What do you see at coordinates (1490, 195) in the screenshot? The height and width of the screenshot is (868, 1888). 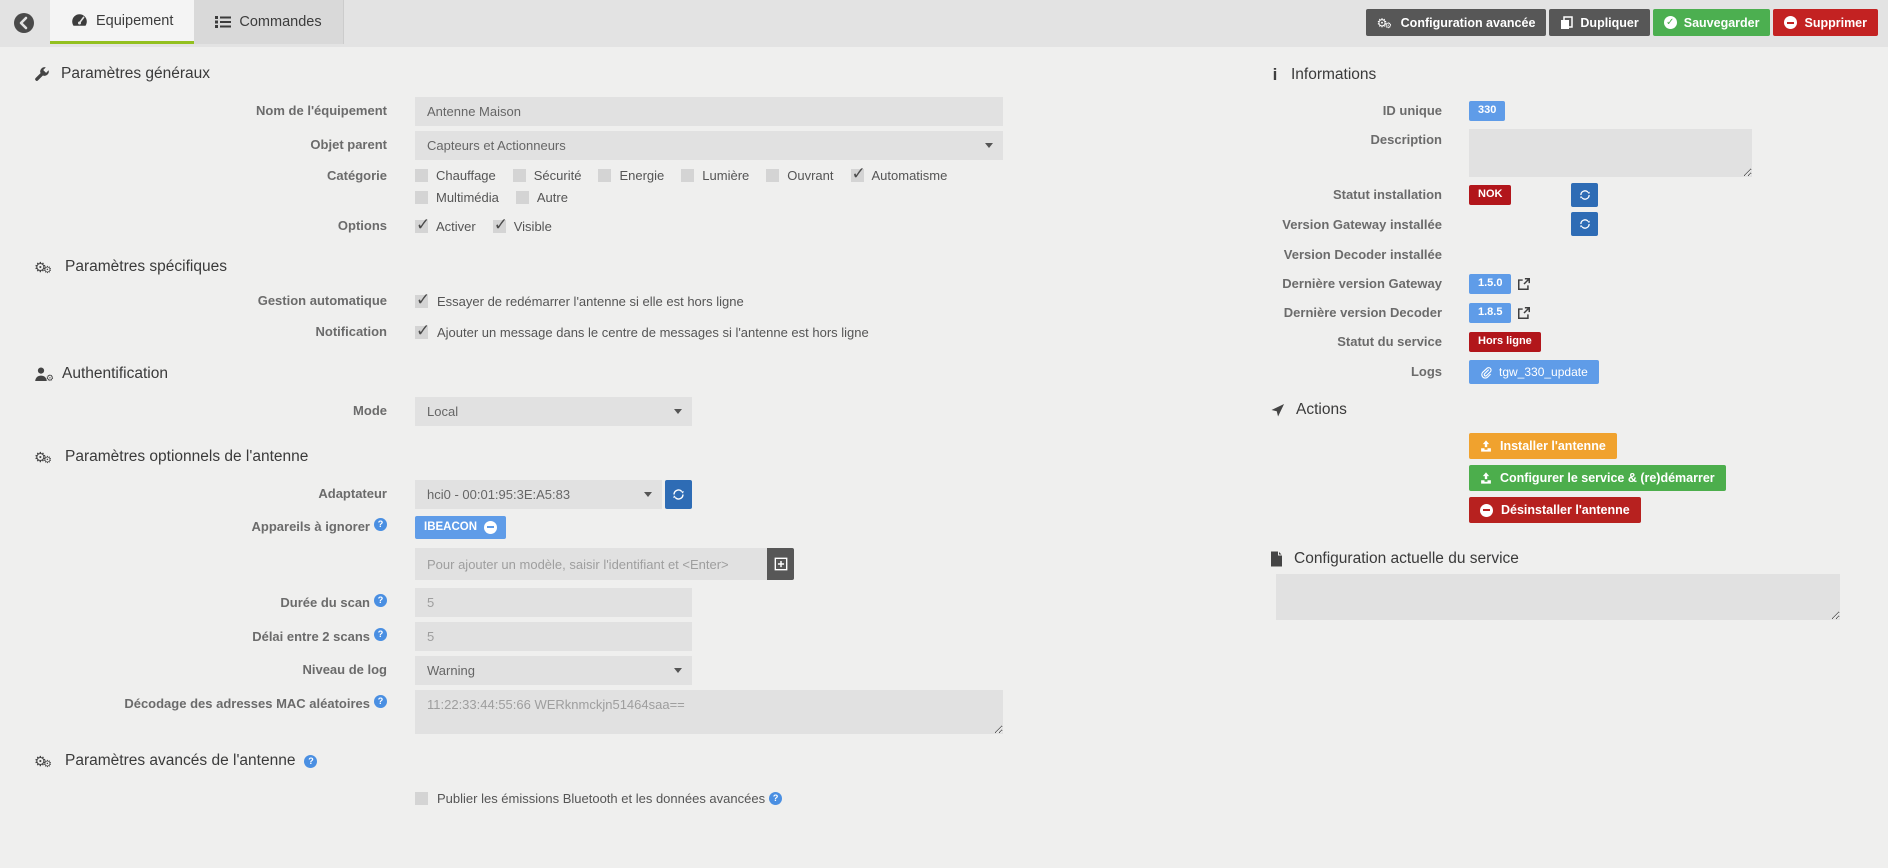 I see `install-status-badge: NOK` at bounding box center [1490, 195].